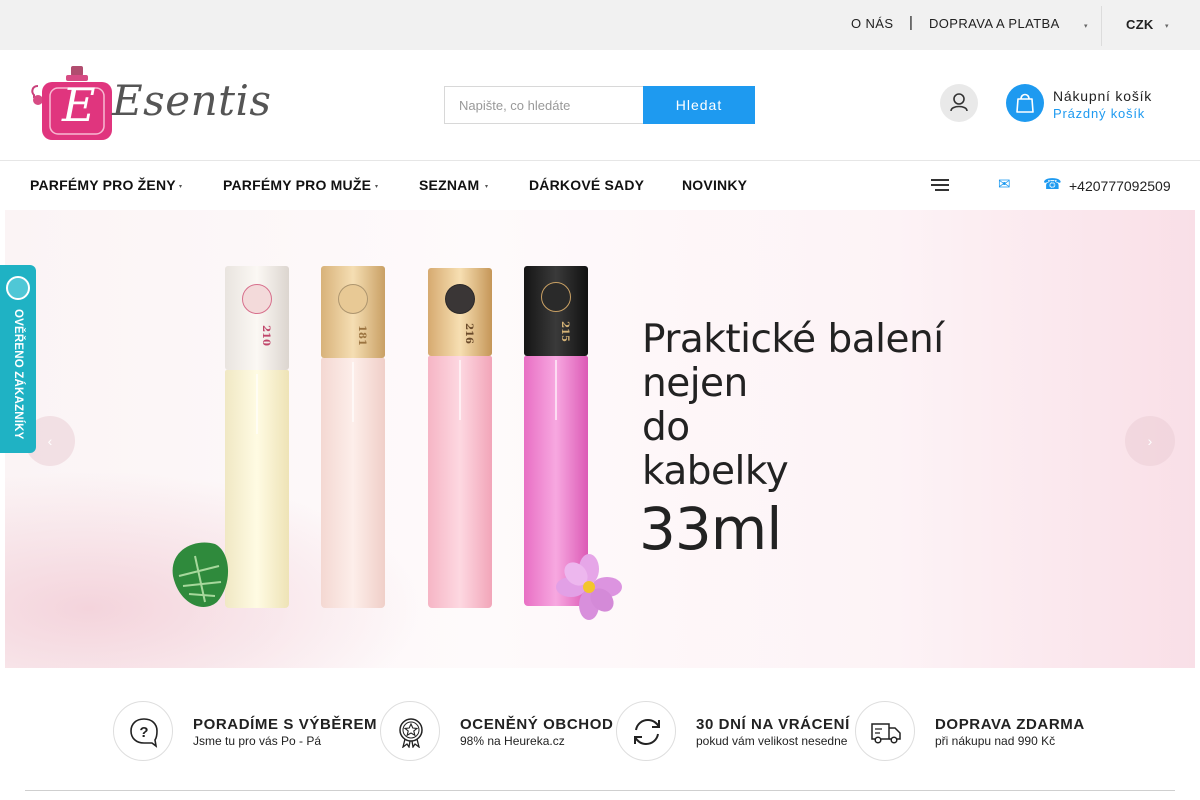 This screenshot has height=800, width=1200. Describe the element at coordinates (18, 374) in the screenshot. I see `badge-label: OVĚŘENO ZÁKAZNÍKY` at that location.